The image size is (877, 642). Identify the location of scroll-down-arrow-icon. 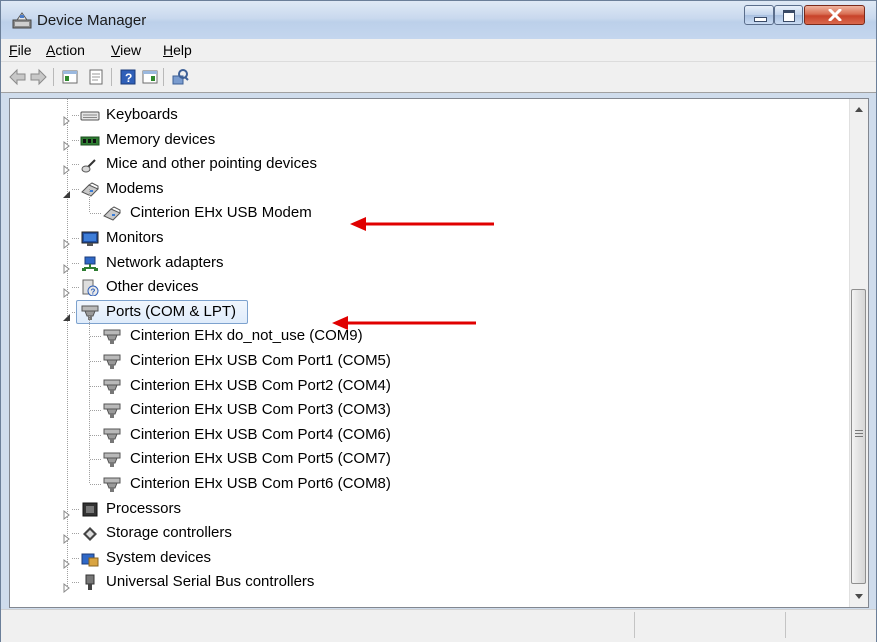
(859, 596).